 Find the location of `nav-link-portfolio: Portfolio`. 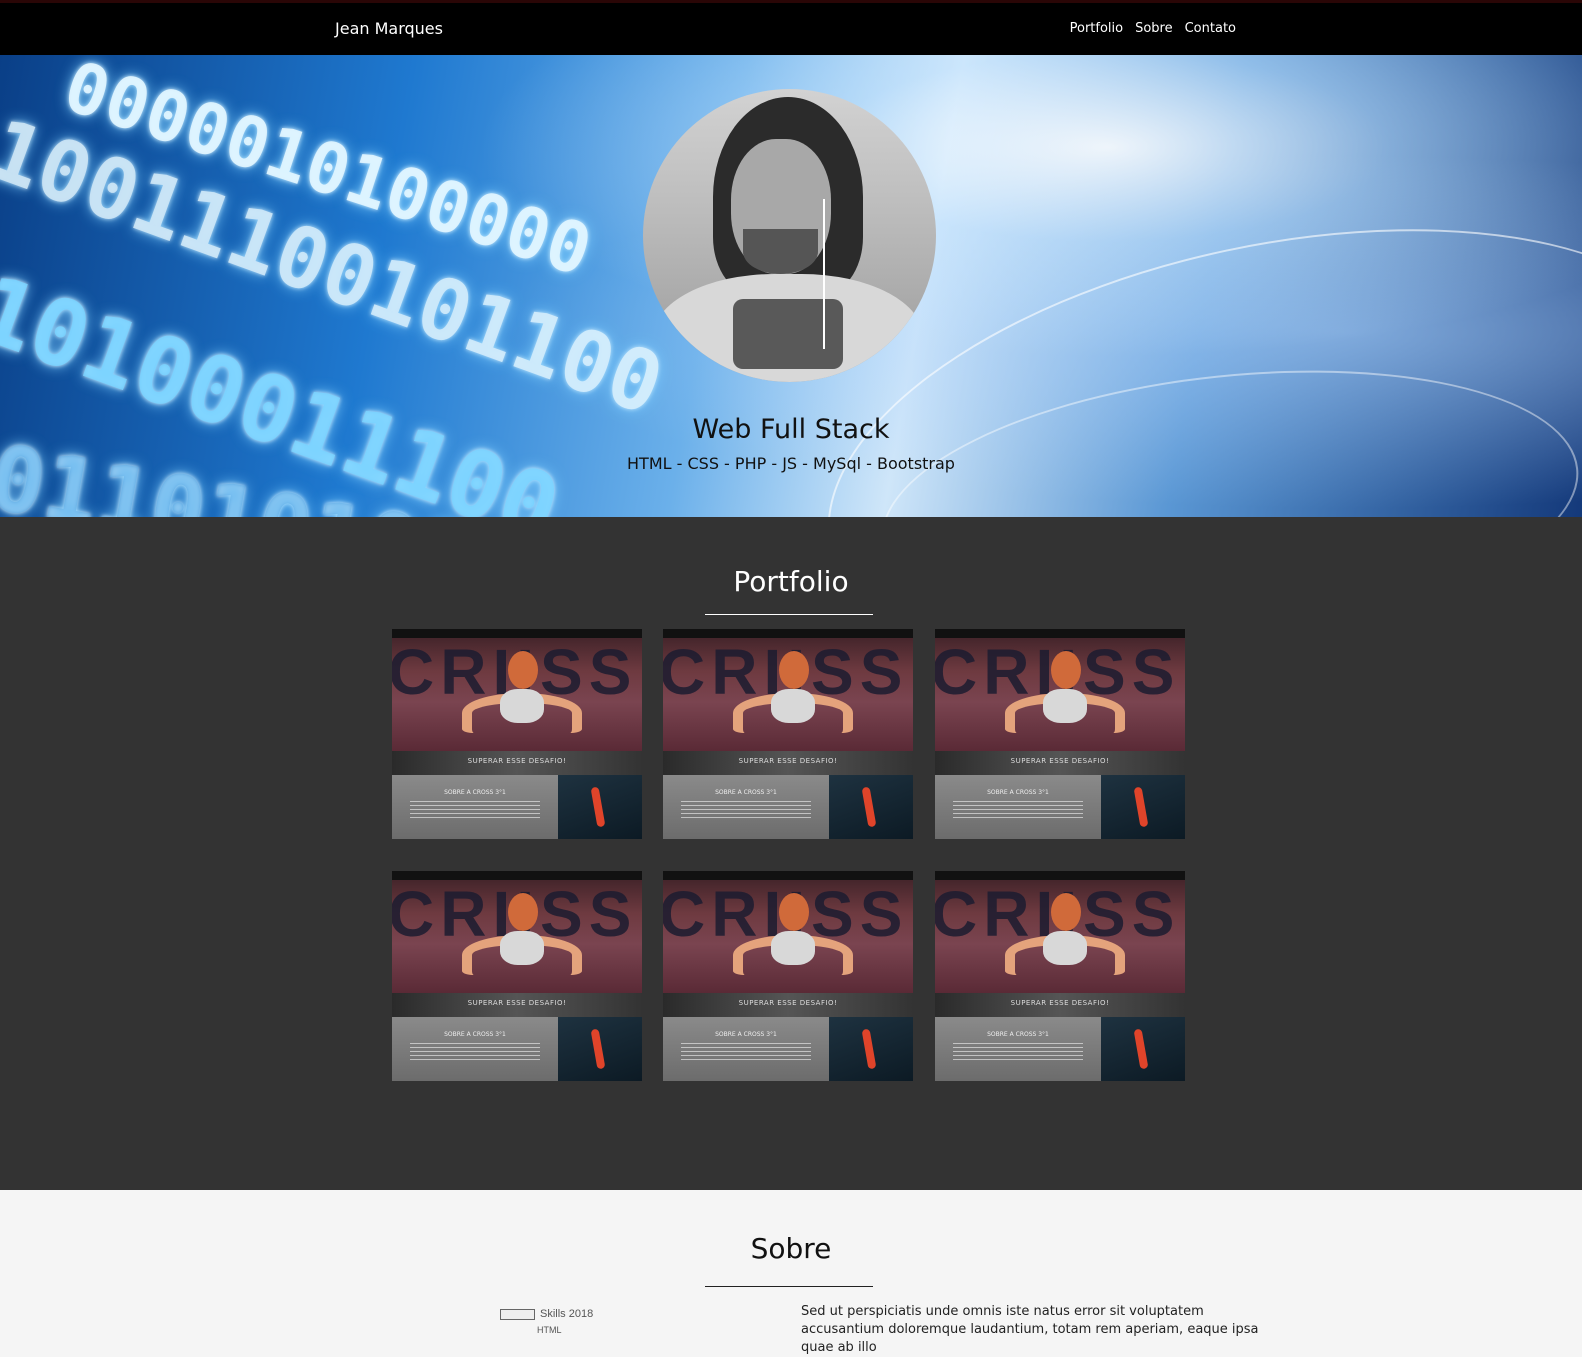

nav-link-portfolio: Portfolio is located at coordinates (1096, 28).